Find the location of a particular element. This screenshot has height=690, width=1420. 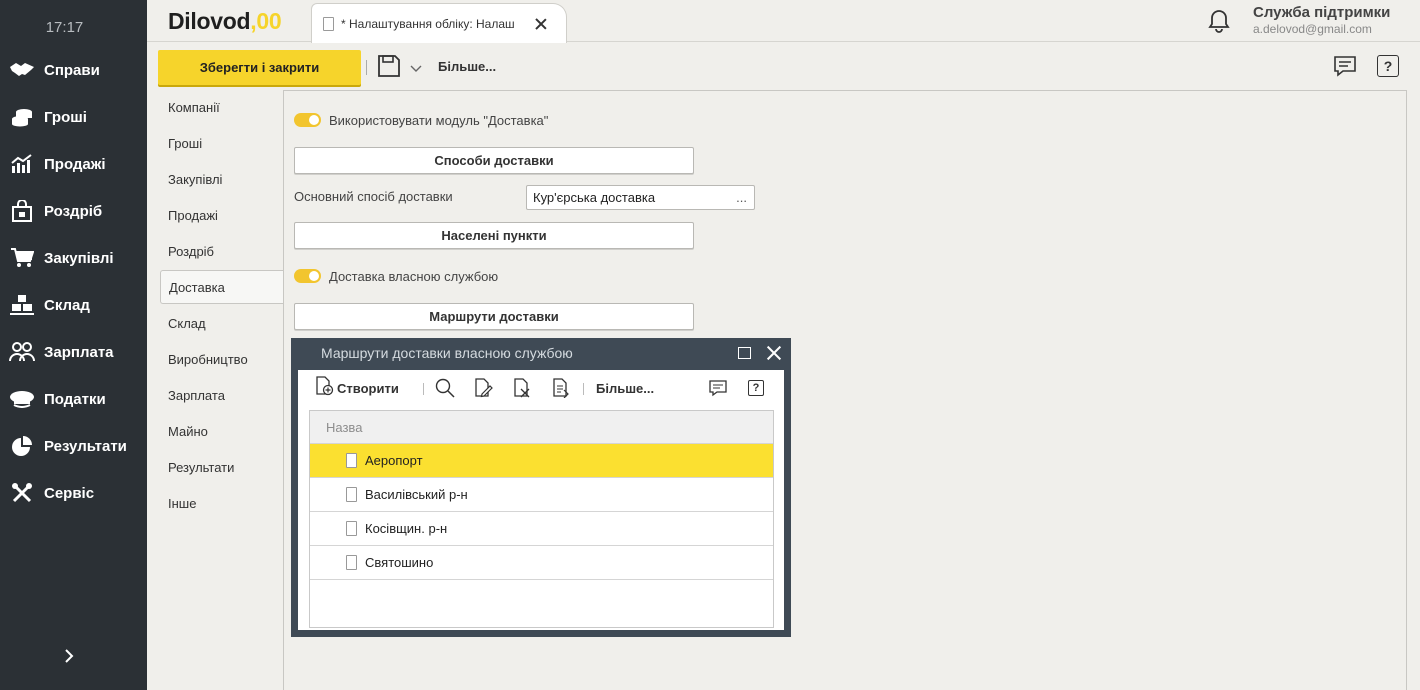

maximize-icon is located at coordinates (744, 353).